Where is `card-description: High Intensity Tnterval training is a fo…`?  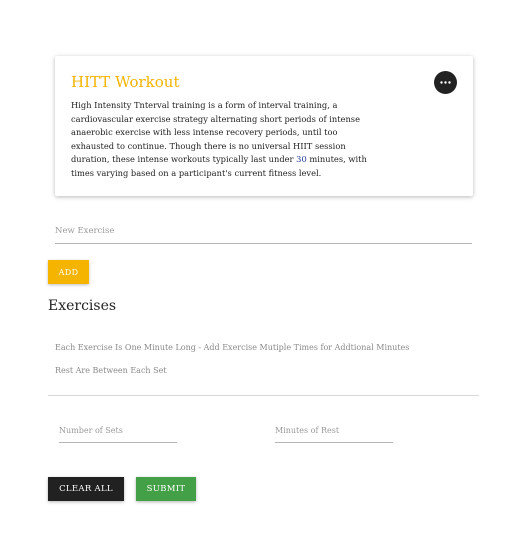
card-description: High Intensity Tnterval training is a fo… is located at coordinates (221, 140).